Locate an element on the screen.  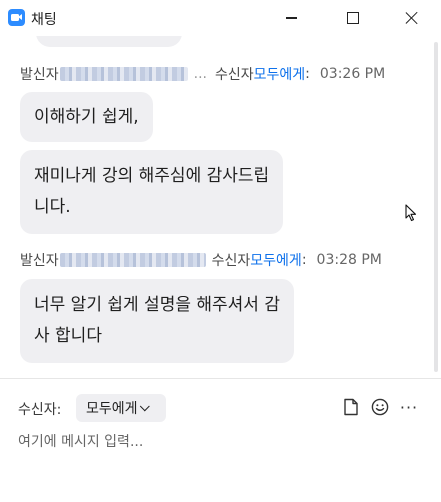
more-button: ··· is located at coordinates (409, 407).